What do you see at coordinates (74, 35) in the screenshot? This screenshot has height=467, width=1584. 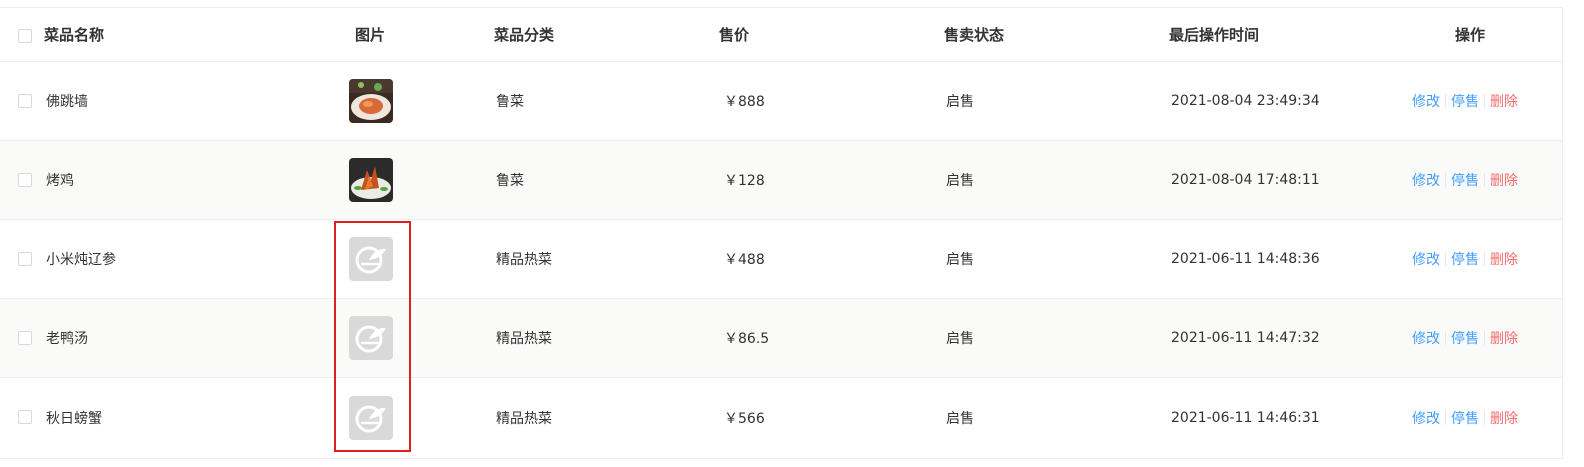 I see `header-dish-name: 菜品名称` at bounding box center [74, 35].